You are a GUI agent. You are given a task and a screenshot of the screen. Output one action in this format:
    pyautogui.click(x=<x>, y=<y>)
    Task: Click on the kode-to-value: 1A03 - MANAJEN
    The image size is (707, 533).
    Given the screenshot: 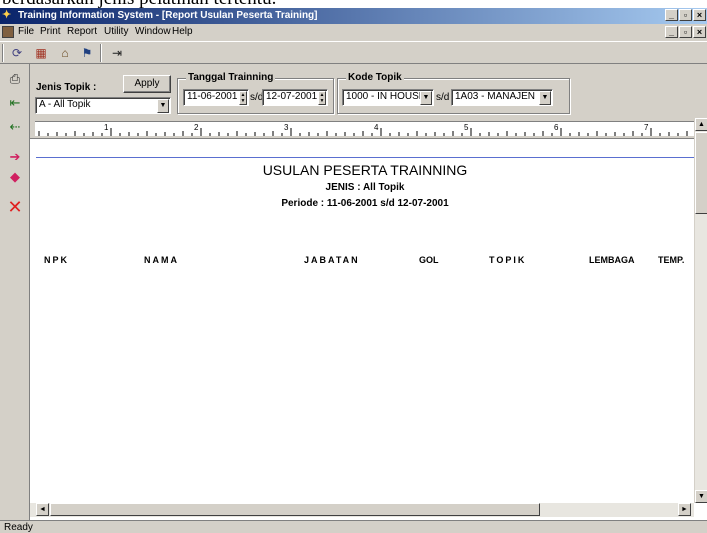 What is the action you would take?
    pyautogui.click(x=495, y=96)
    